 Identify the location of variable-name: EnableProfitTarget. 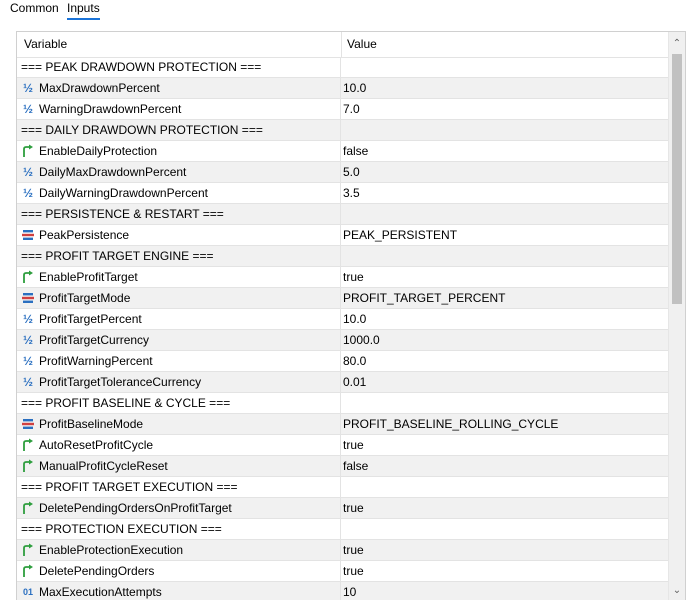
(88, 277).